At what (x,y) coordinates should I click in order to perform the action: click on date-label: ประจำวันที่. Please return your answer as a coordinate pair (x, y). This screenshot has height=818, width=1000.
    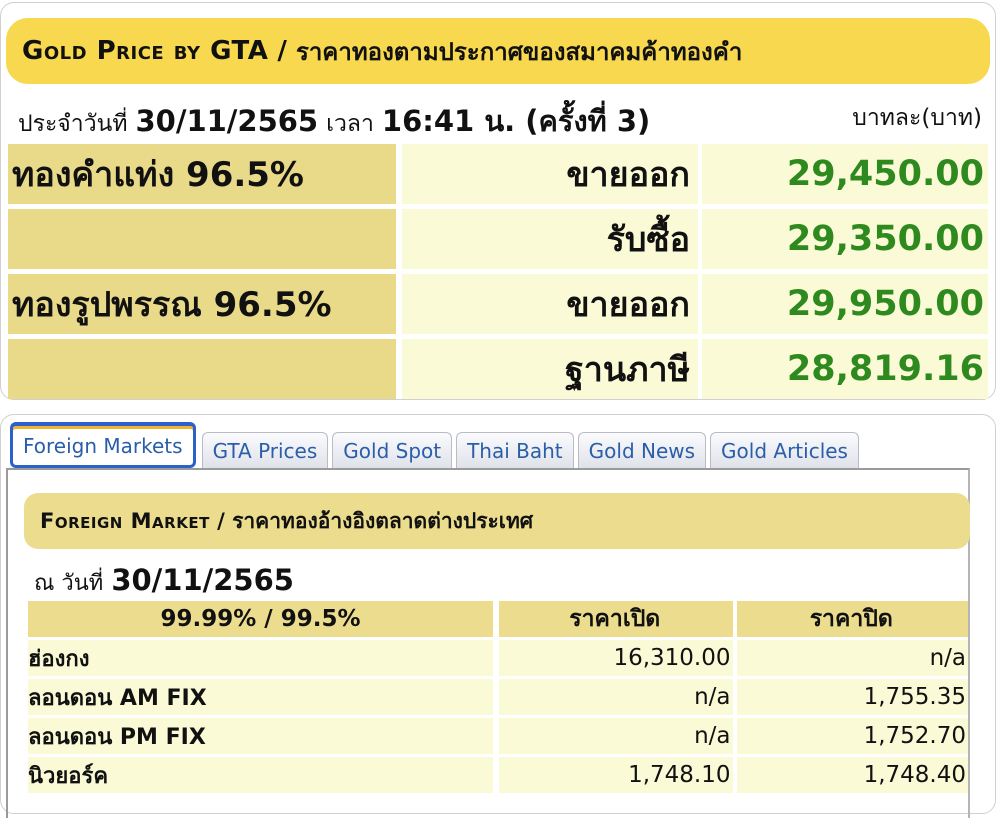
    Looking at the image, I should click on (73, 124).